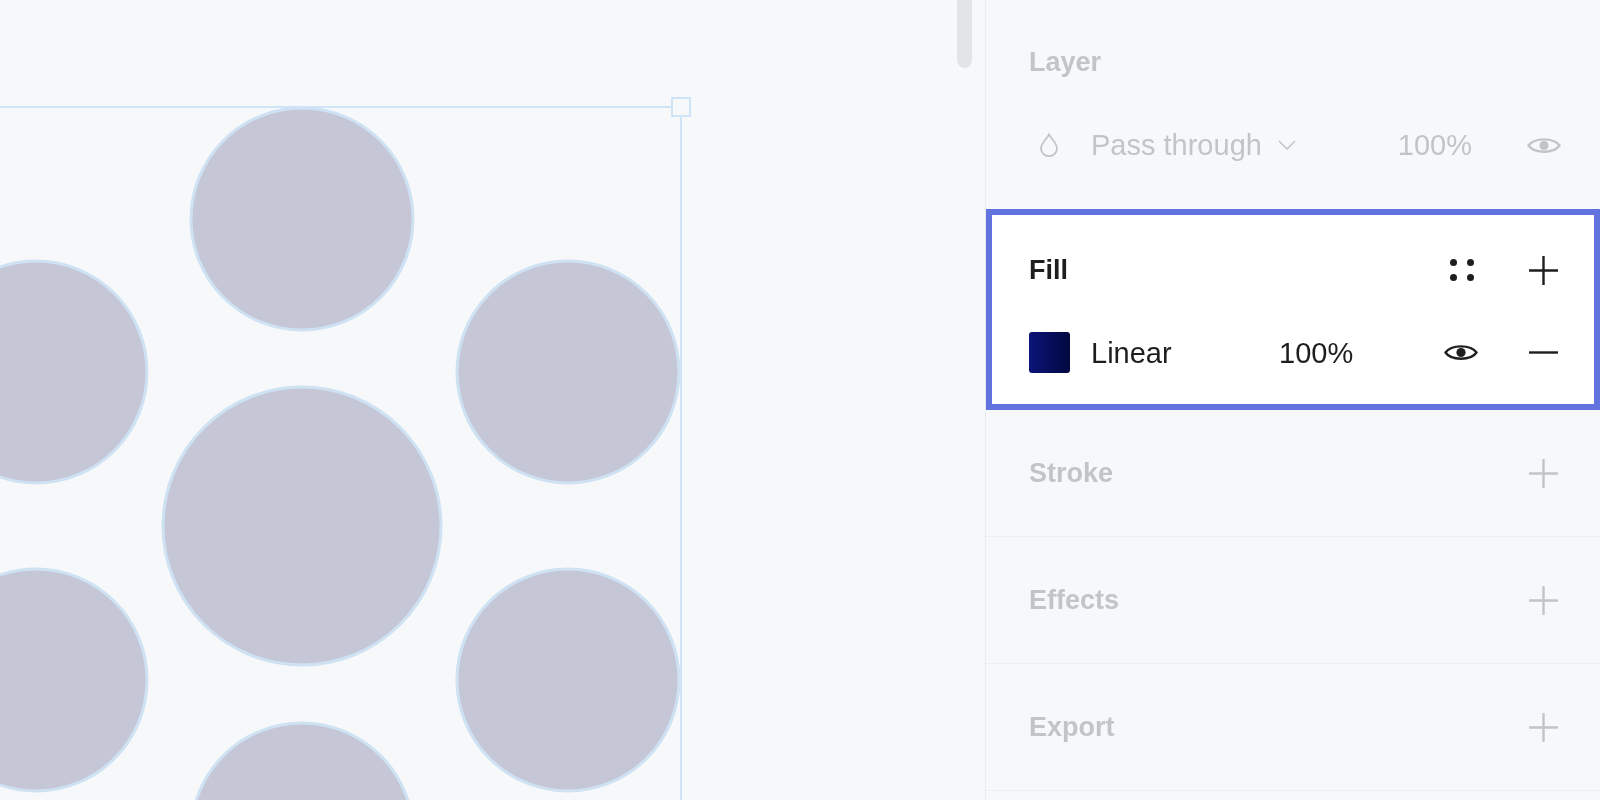 Image resolution: width=1600 pixels, height=800 pixels. I want to click on section-title: Fill, so click(1048, 270).